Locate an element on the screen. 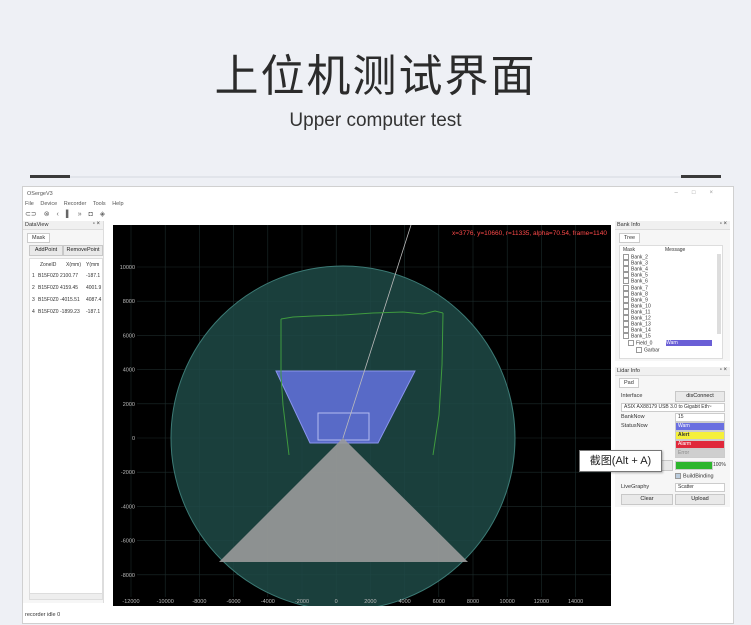 The height and width of the screenshot is (625, 751). vertical-scrollbar is located at coordinates (719, 294).